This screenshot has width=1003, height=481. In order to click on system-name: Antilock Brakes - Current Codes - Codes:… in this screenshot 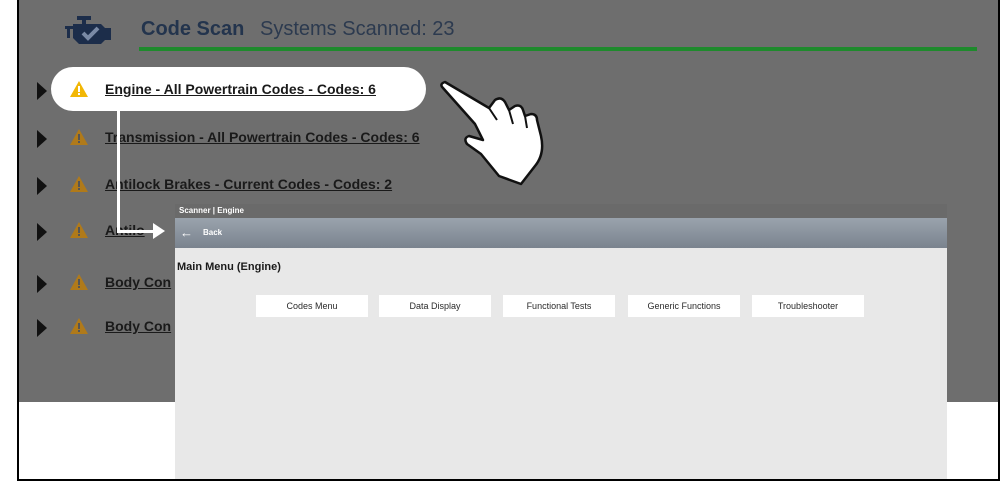, I will do `click(248, 184)`.